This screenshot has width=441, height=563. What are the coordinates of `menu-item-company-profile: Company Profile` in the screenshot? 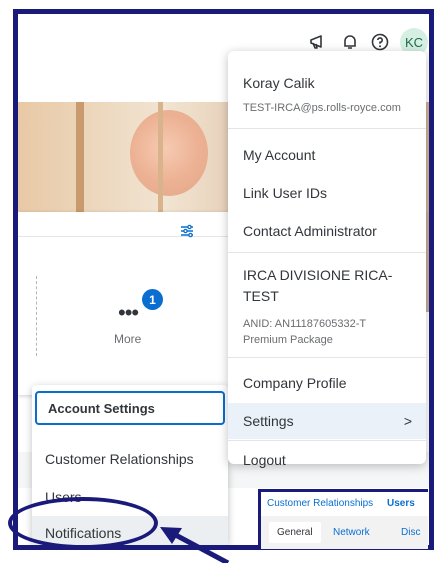 It's located at (327, 383).